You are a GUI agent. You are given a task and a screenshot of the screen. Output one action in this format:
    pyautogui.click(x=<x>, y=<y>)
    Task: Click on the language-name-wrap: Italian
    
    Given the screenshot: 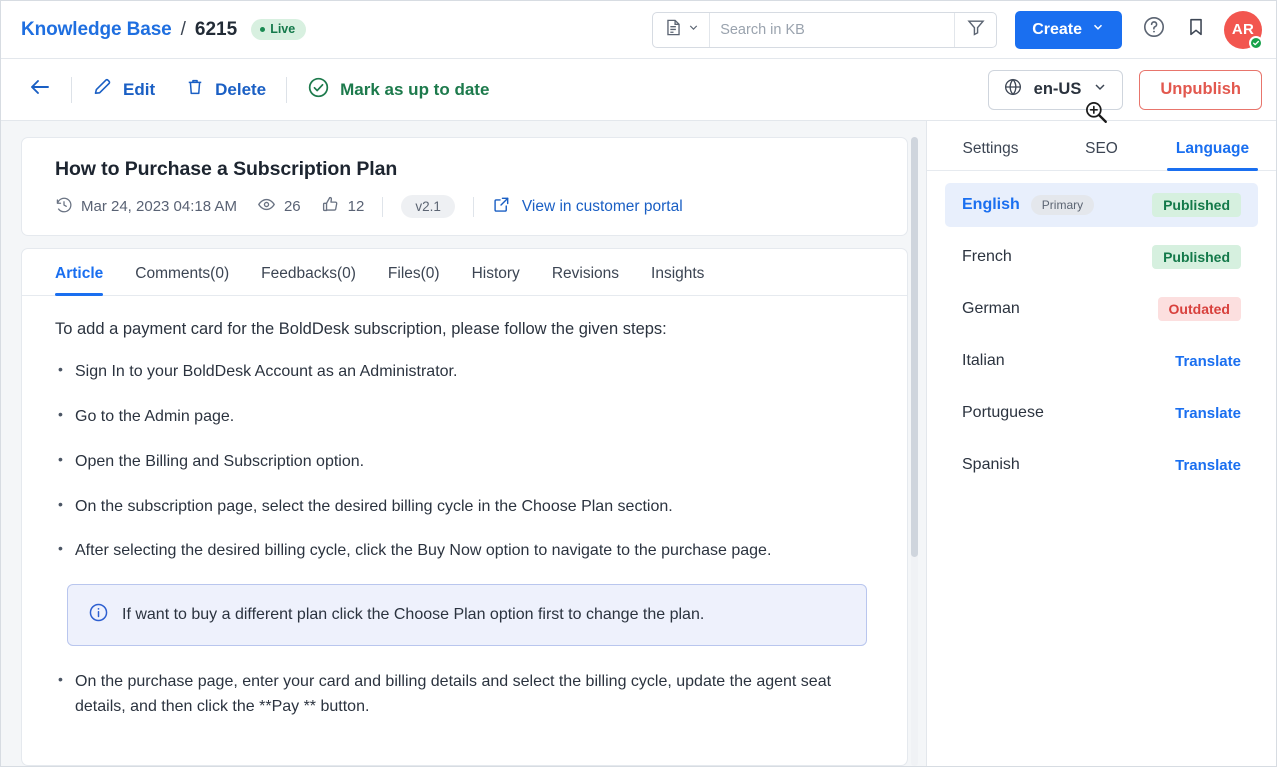 What is the action you would take?
    pyautogui.click(x=983, y=361)
    